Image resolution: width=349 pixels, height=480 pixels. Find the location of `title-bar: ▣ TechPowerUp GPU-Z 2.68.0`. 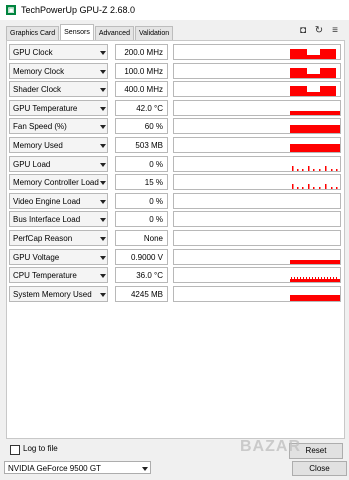

title-bar: ▣ TechPowerUp GPU-Z 2.68.0 is located at coordinates (174, 10).